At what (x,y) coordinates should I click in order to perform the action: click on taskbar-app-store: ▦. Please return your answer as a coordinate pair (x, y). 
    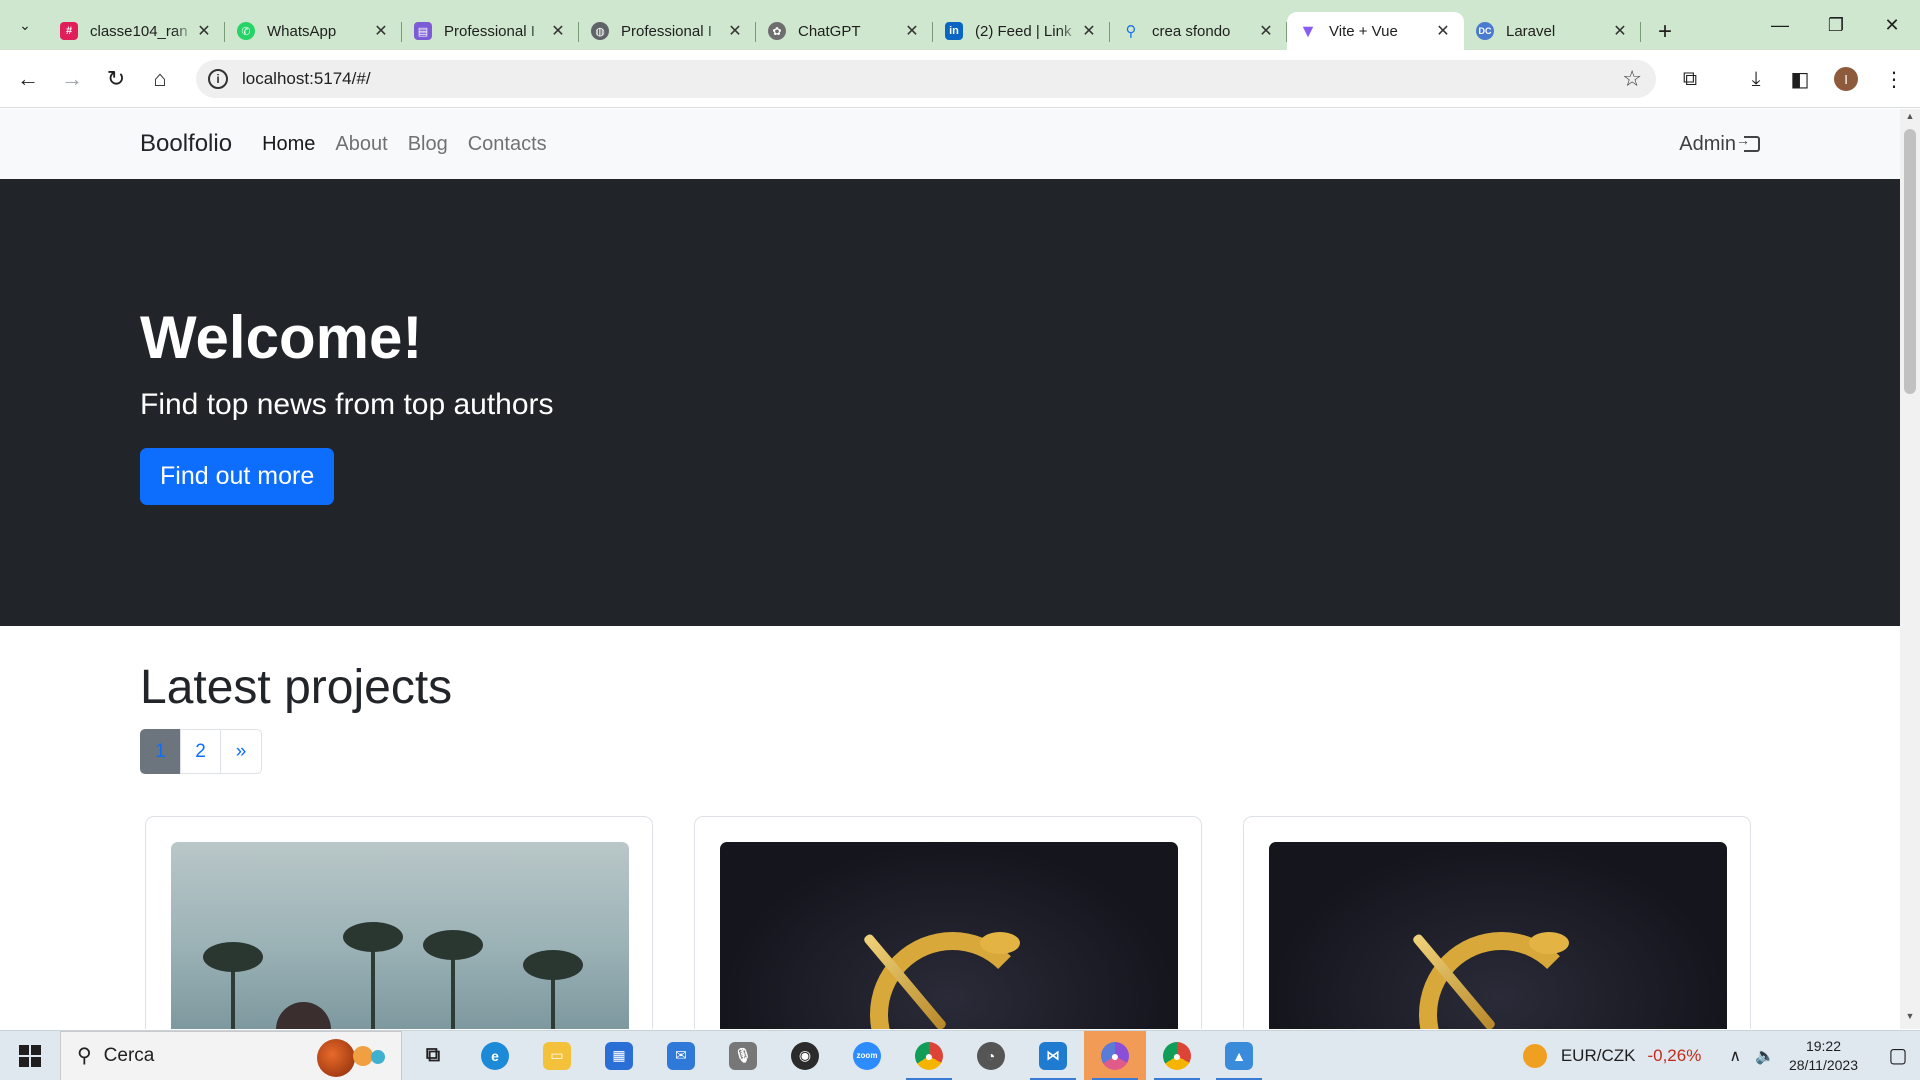
    Looking at the image, I should click on (619, 1055).